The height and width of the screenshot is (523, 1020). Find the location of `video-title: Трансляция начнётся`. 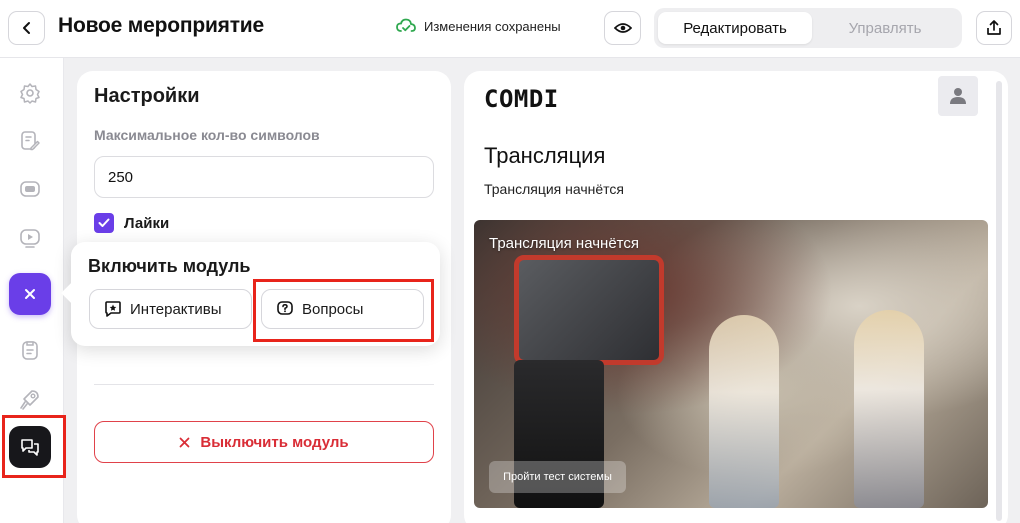

video-title: Трансляция начнётся is located at coordinates (564, 243).